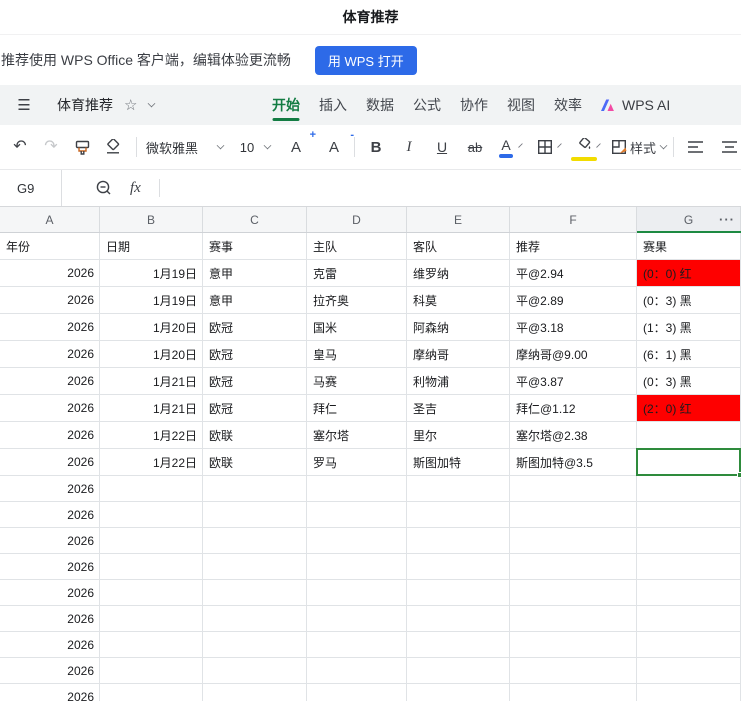  I want to click on cell: 日期, so click(151, 246).